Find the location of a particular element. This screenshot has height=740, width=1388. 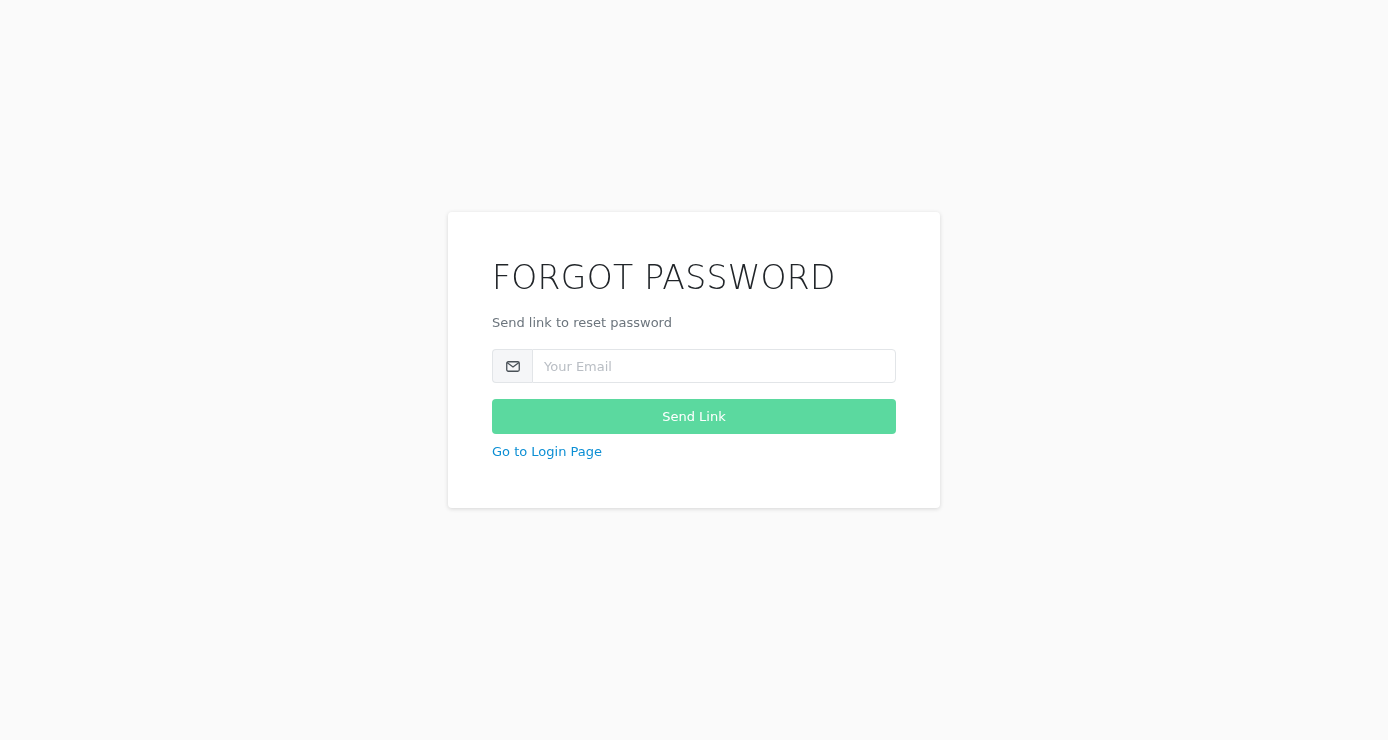

login-link: Go to Login Page is located at coordinates (547, 452).